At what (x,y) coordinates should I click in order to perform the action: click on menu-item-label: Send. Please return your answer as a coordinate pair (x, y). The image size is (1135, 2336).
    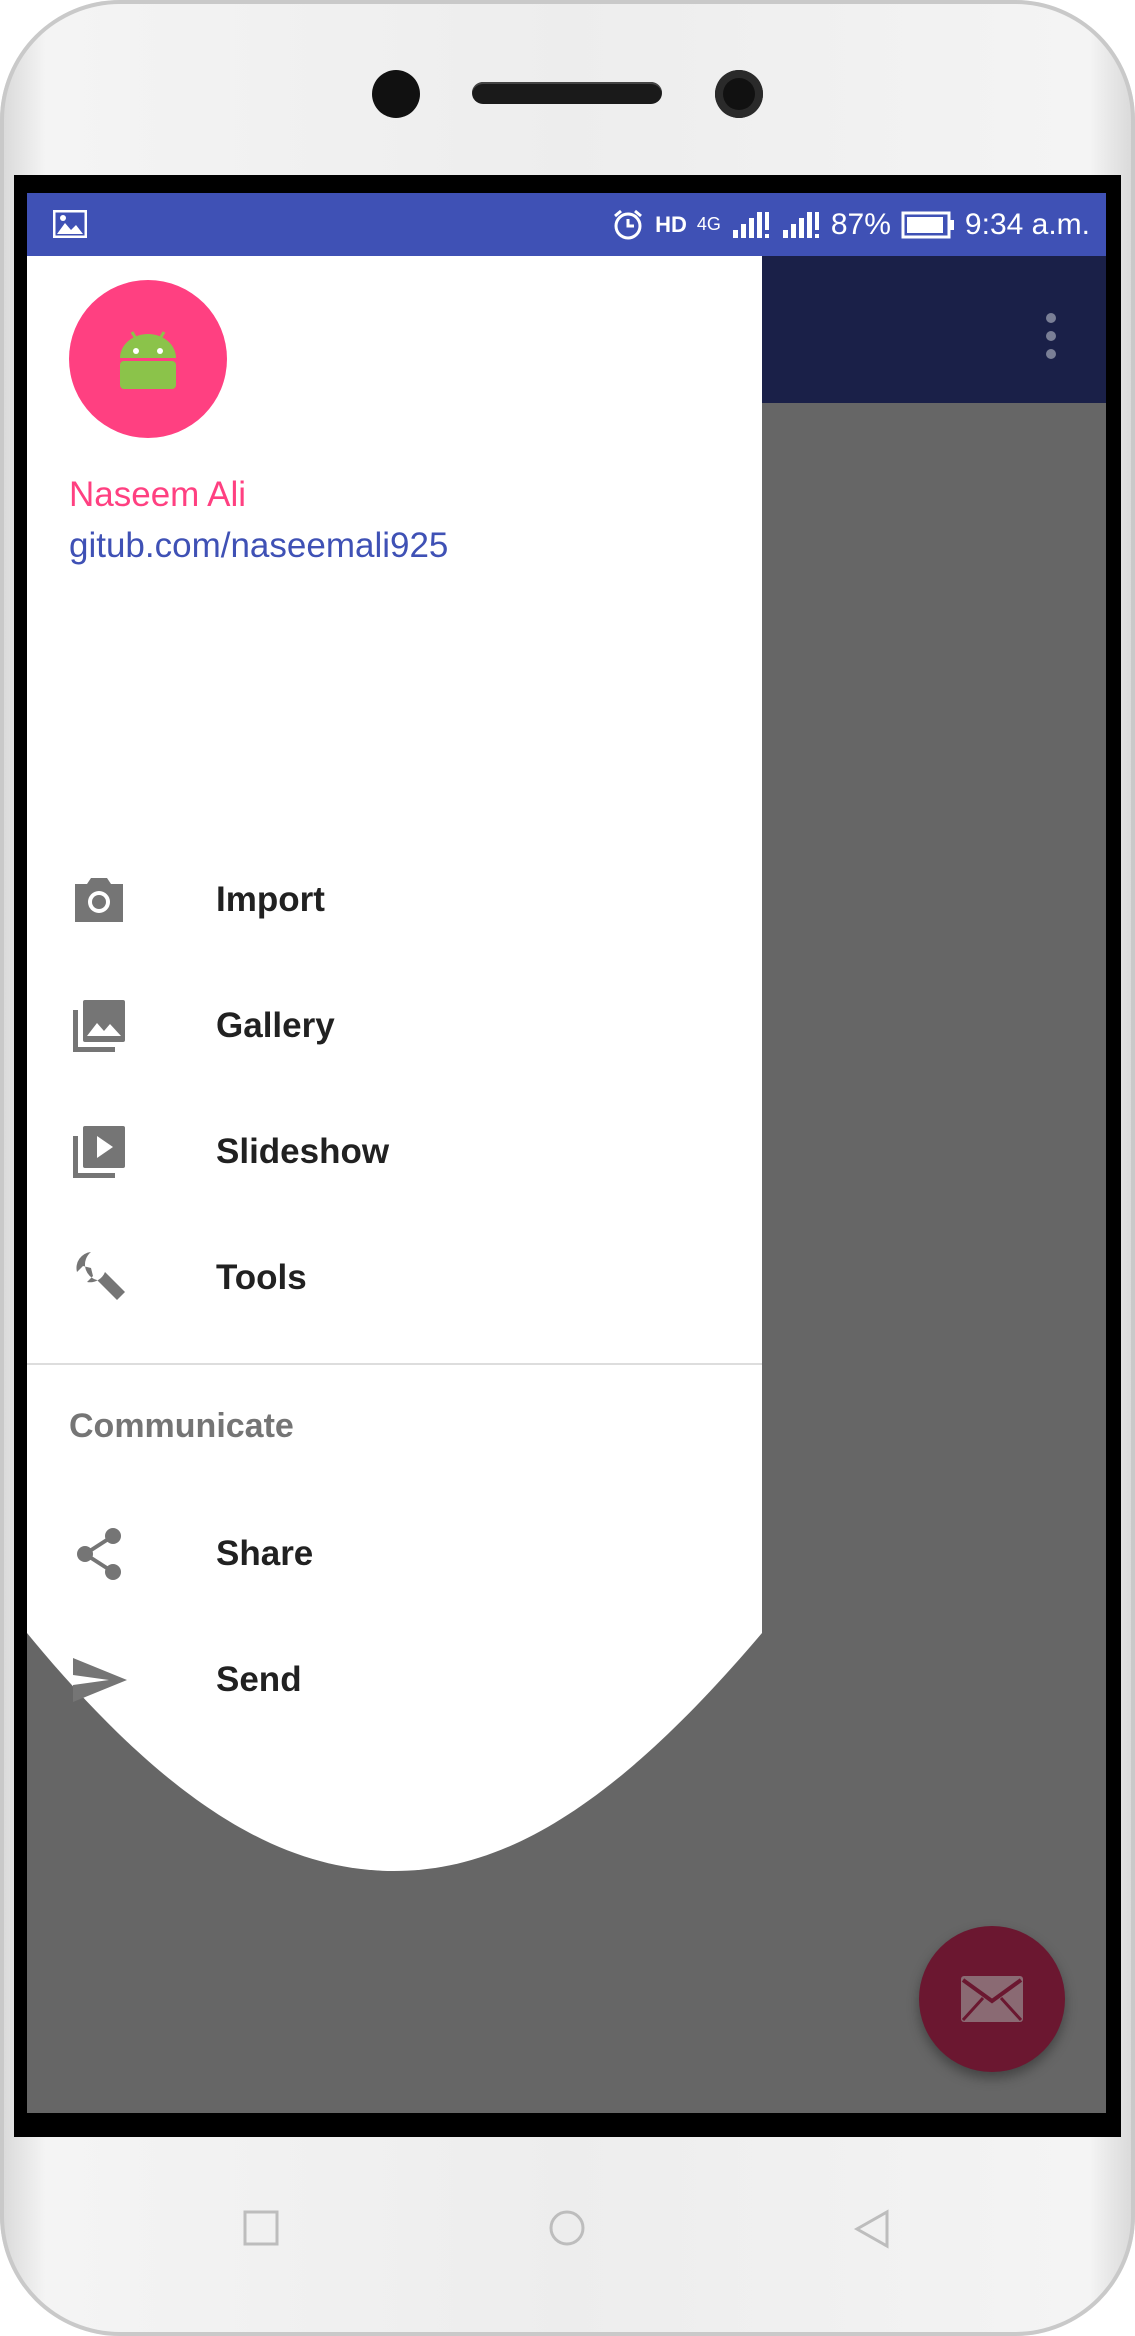
    Looking at the image, I should click on (259, 1679).